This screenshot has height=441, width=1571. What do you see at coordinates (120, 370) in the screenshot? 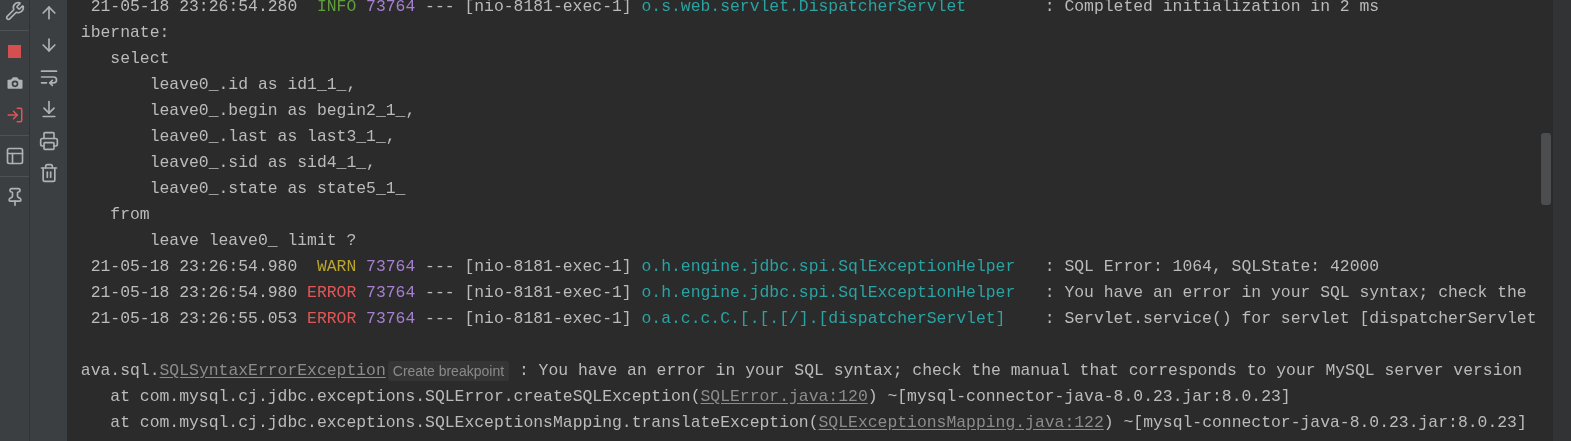
I see `log-text: ava.sql.` at bounding box center [120, 370].